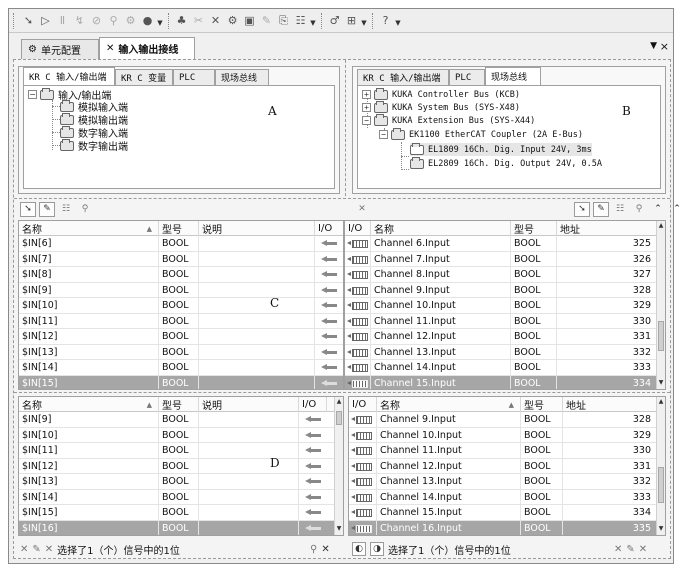 The image size is (680, 570). Describe the element at coordinates (403, 77) in the screenshot. I see `subtab-krc-io-right: KR C 输入/输出端` at that location.